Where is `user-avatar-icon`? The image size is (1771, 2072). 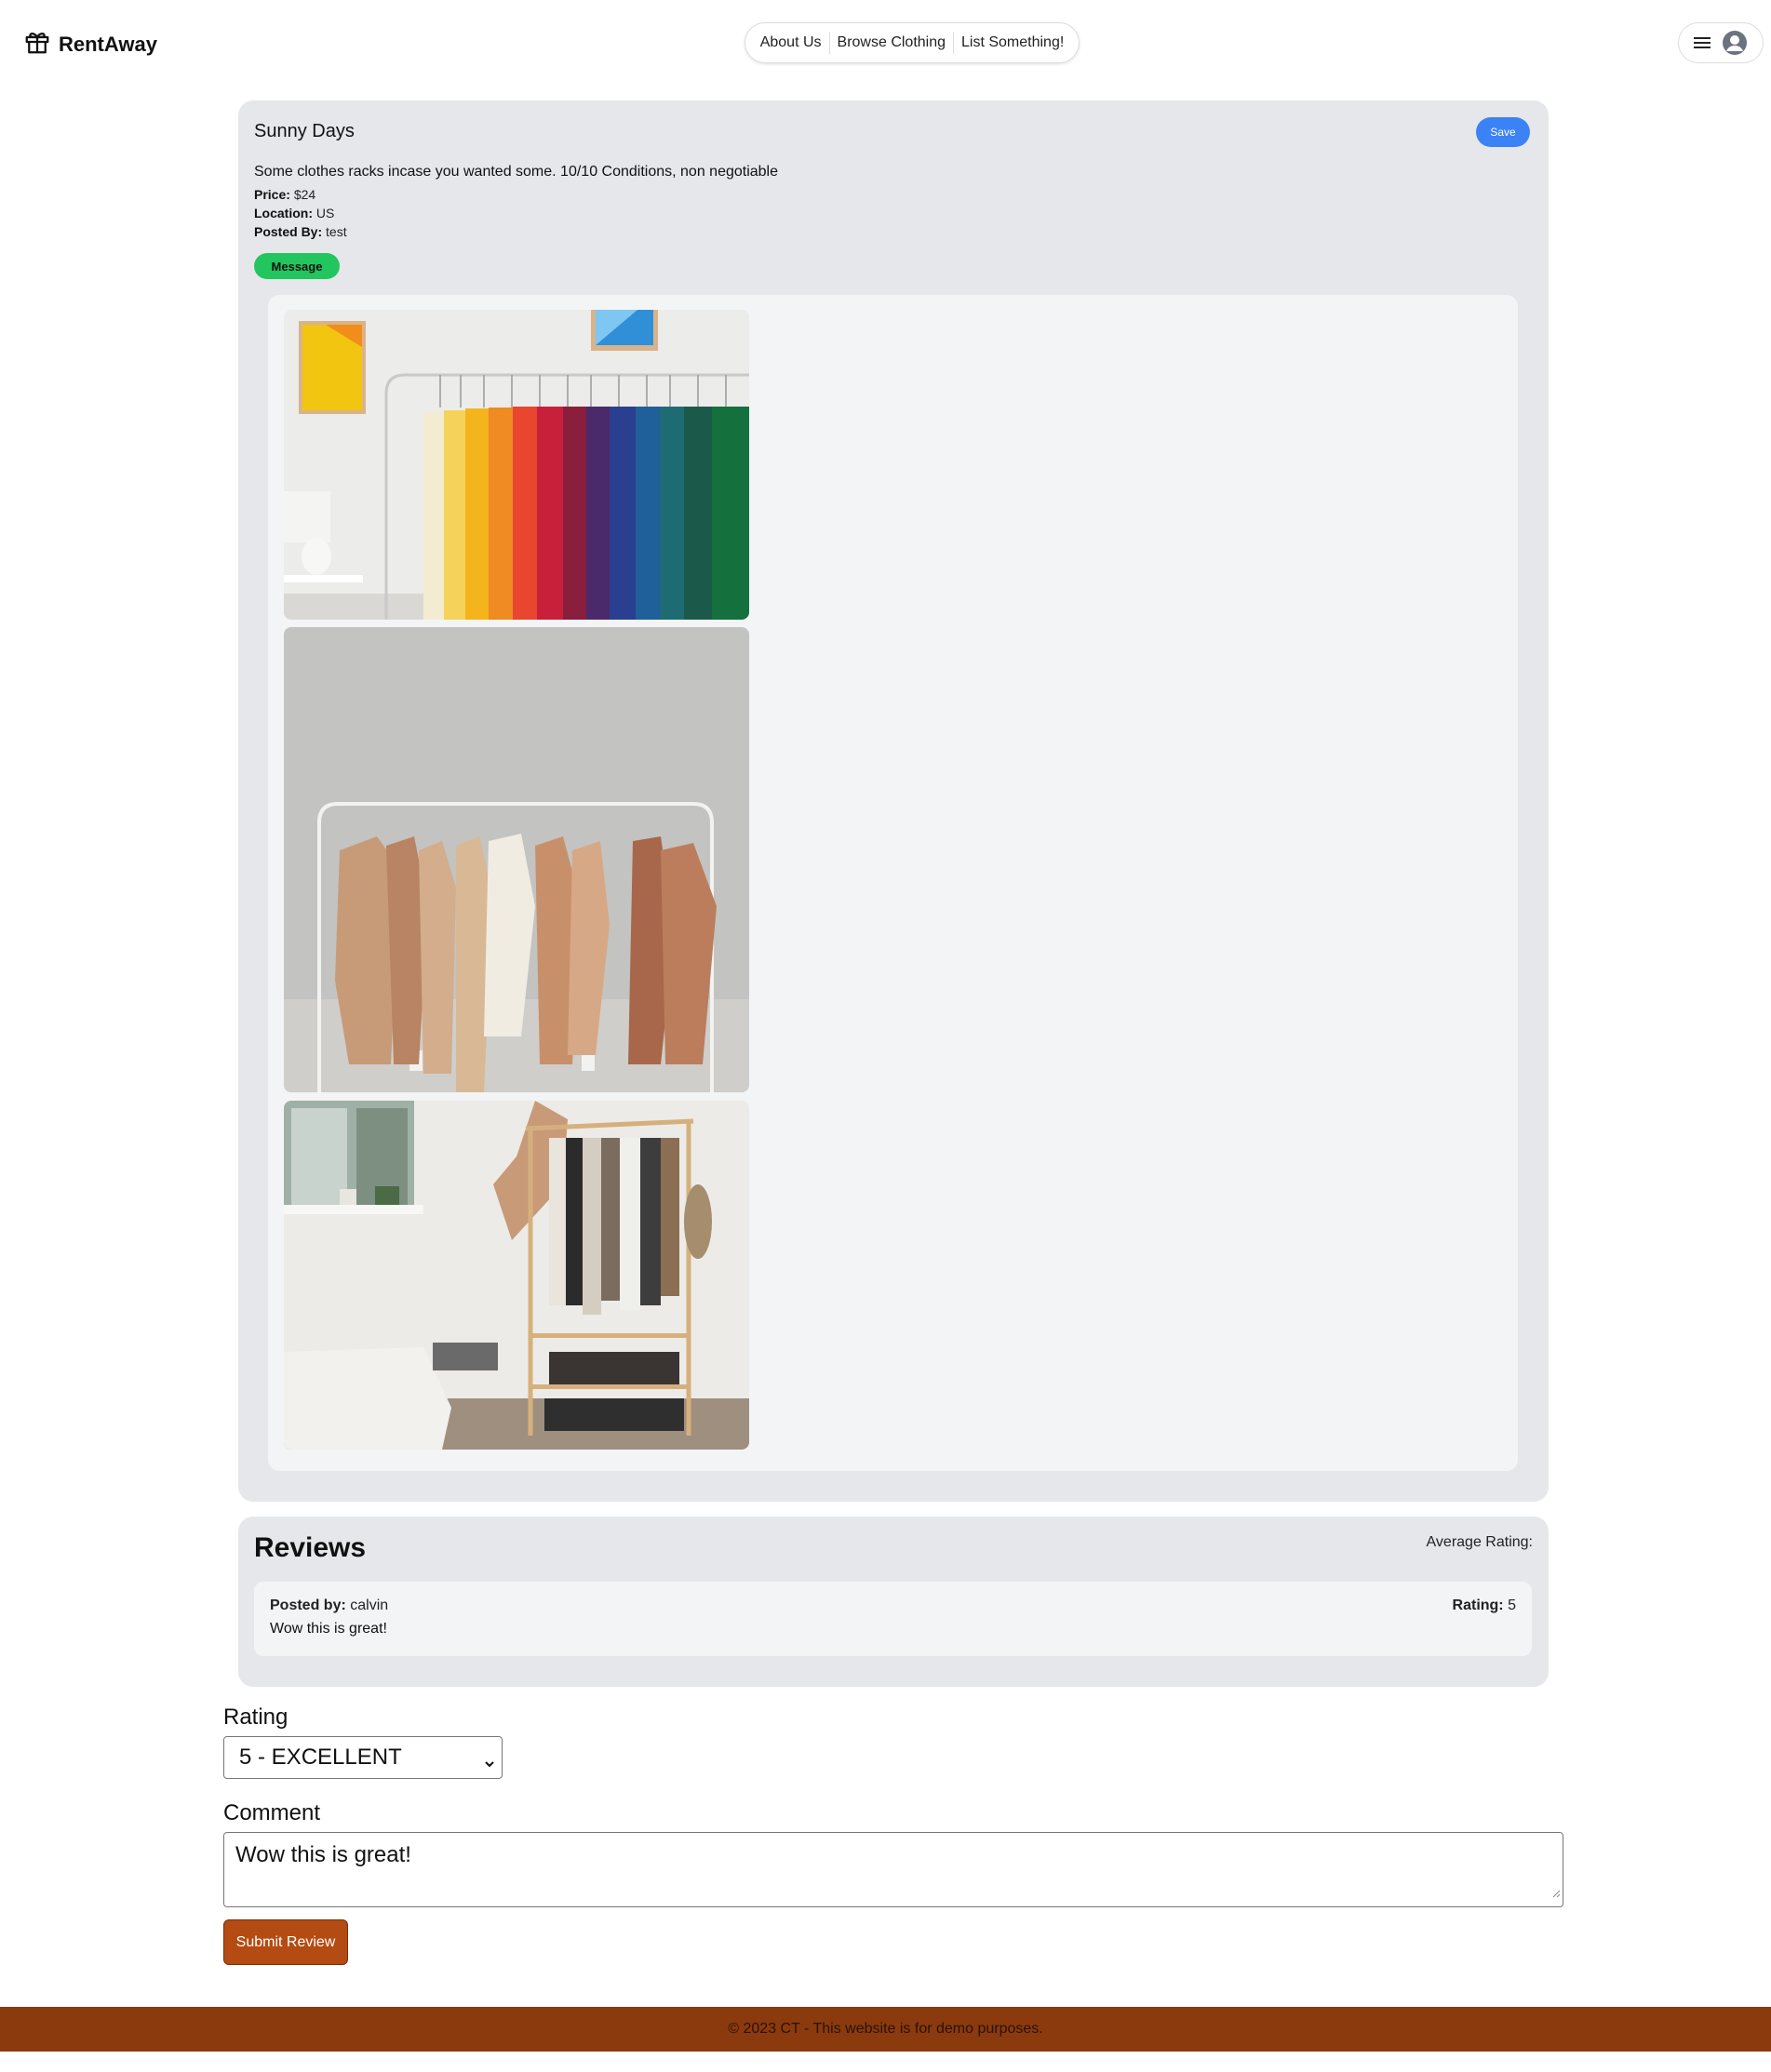
user-avatar-icon is located at coordinates (1735, 43).